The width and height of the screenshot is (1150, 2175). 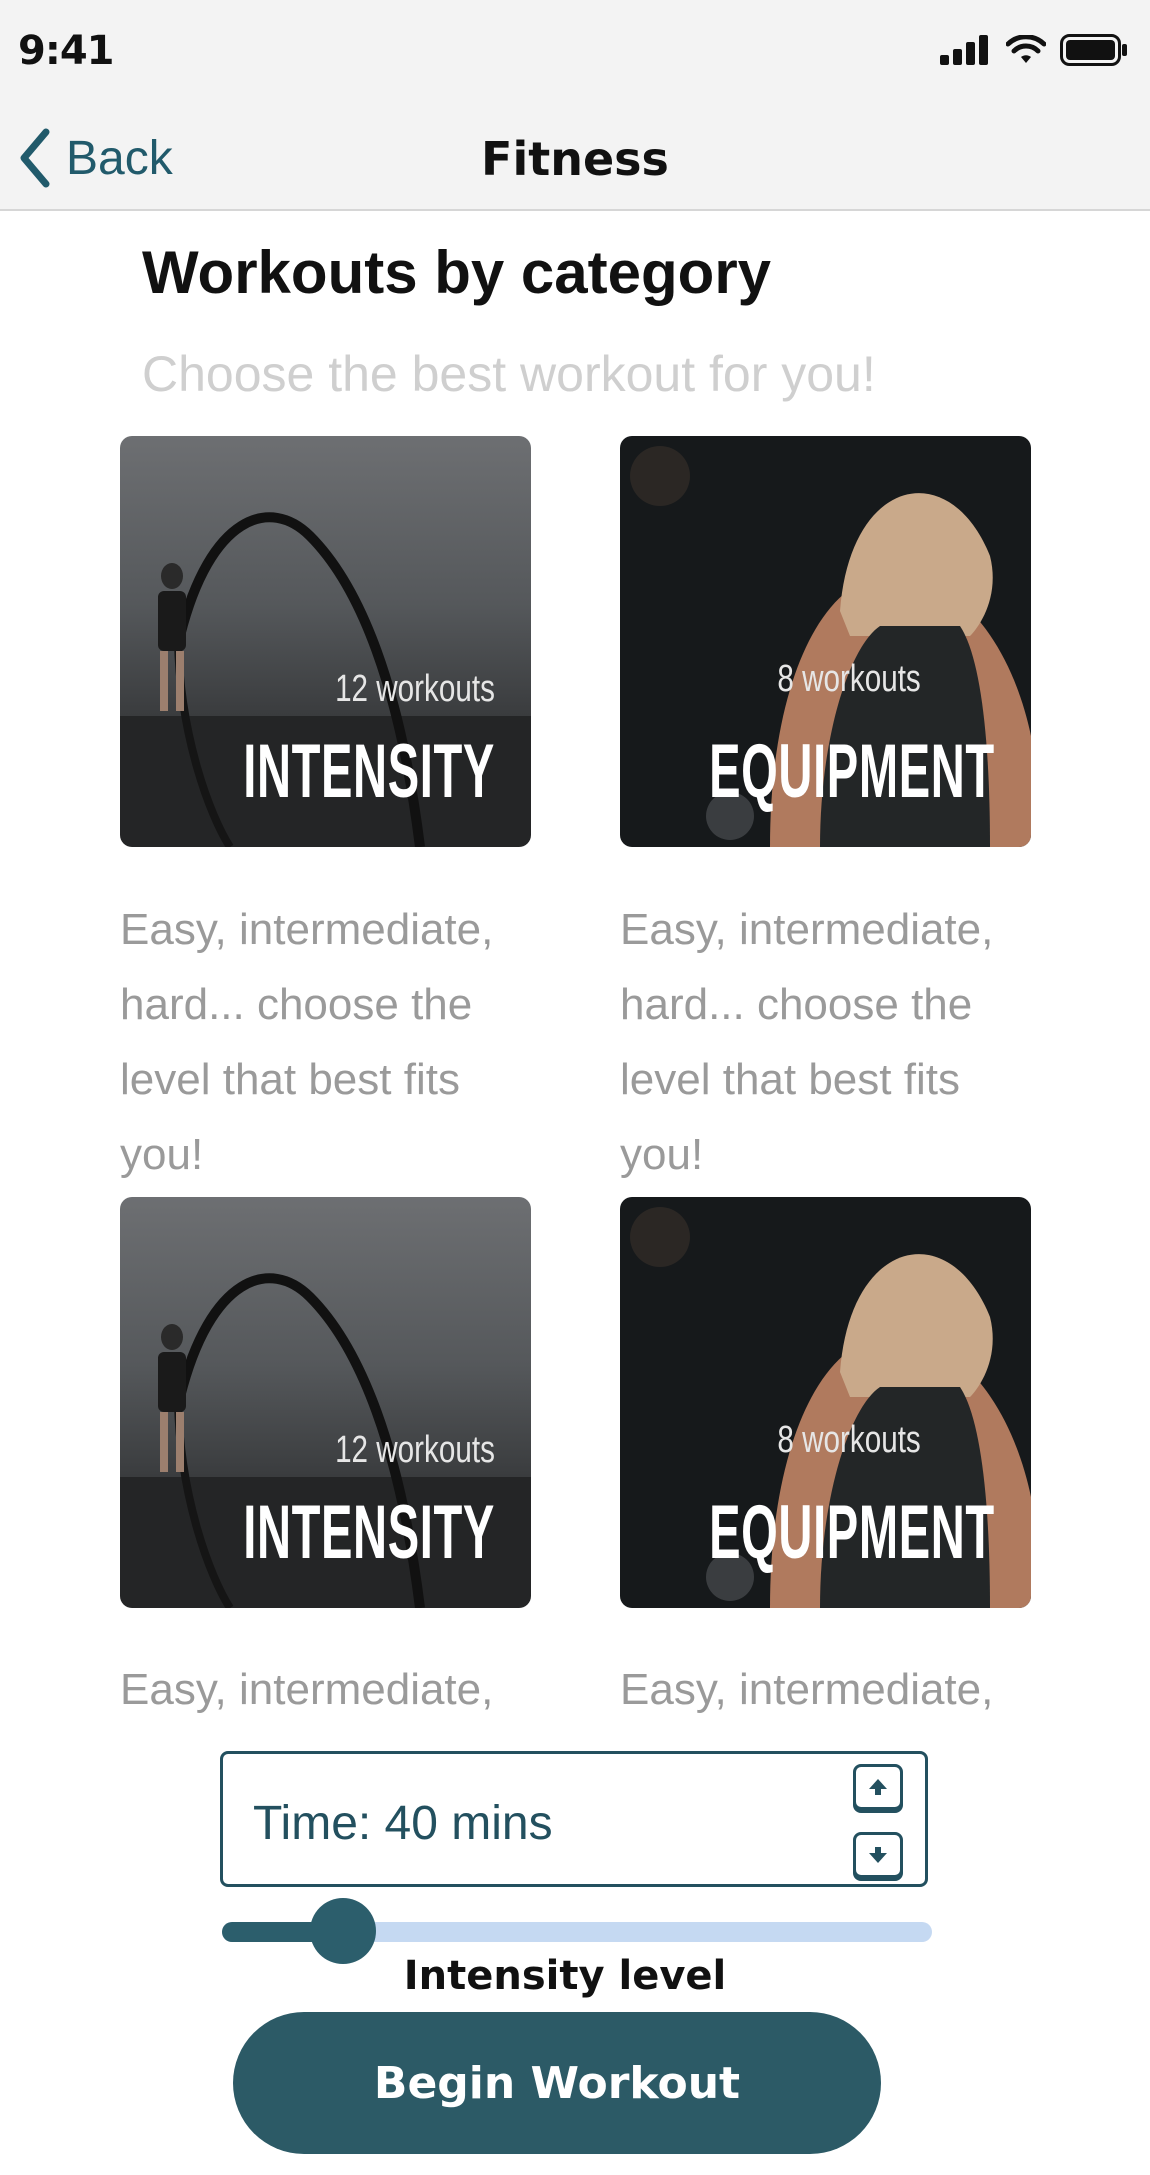 What do you see at coordinates (577, 1931) in the screenshot?
I see `intensity-slider` at bounding box center [577, 1931].